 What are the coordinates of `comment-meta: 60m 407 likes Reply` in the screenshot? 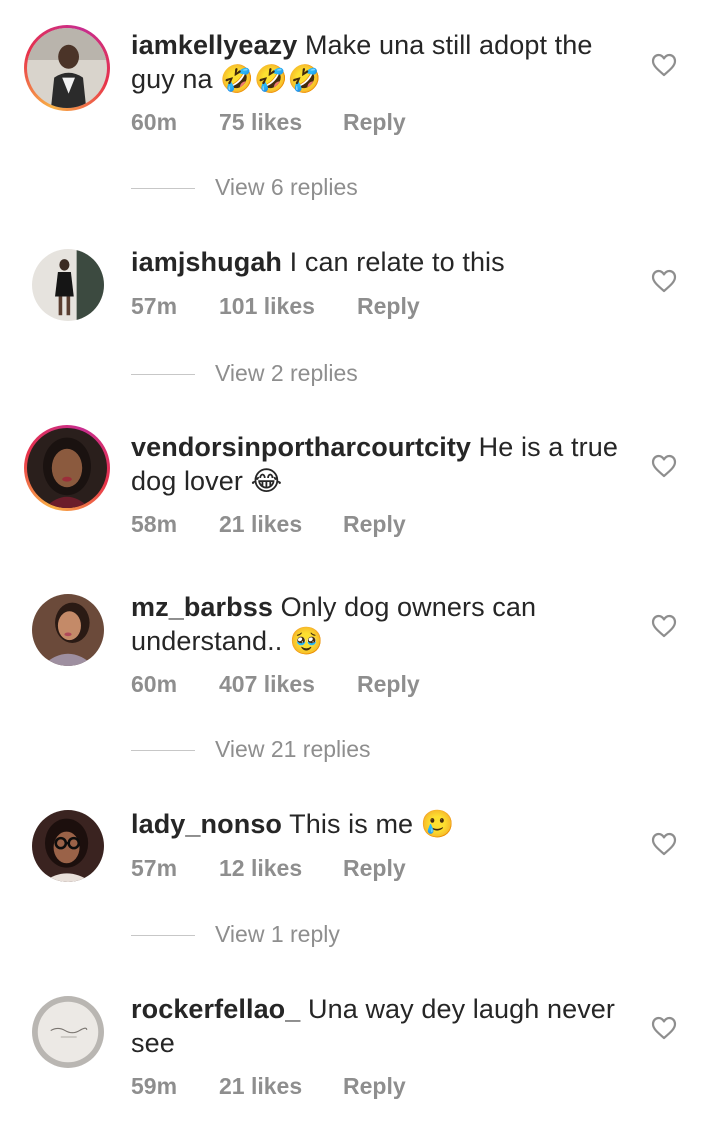 It's located at (275, 684).